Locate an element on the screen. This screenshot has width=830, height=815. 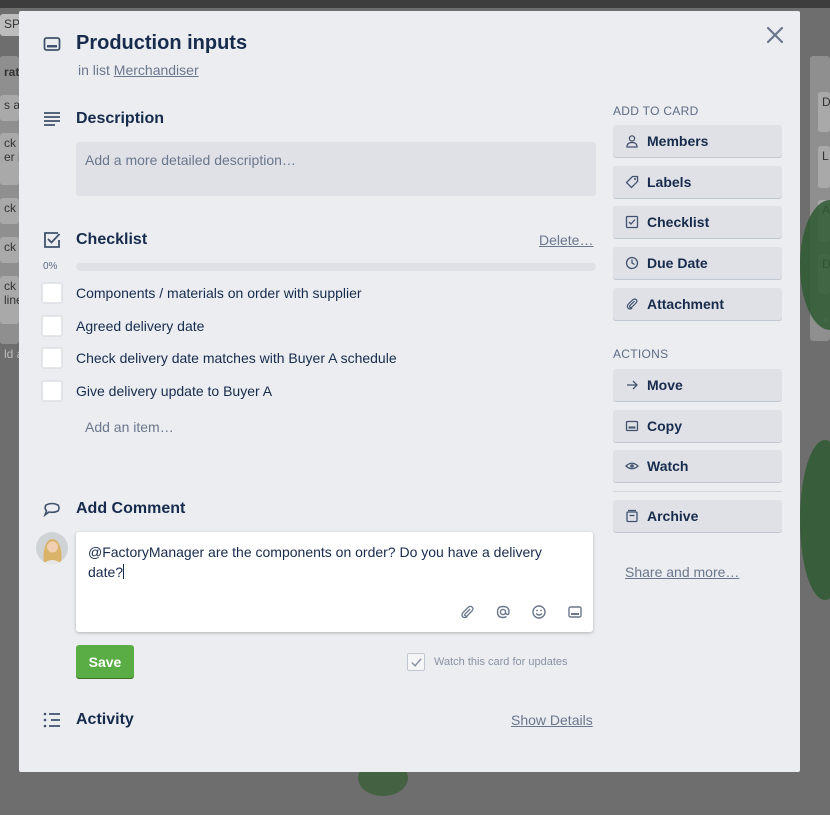
eye-icon is located at coordinates (632, 466).